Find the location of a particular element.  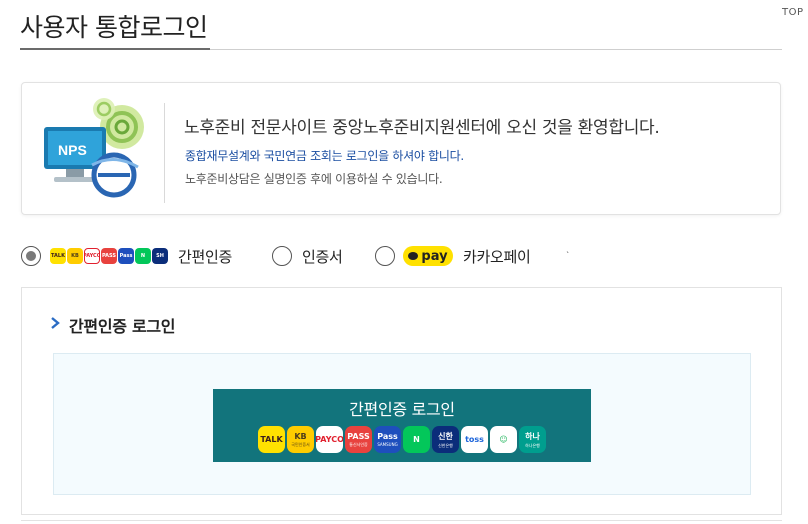

shinhan-provider-icon: 신한 신한은행 is located at coordinates (445, 439).